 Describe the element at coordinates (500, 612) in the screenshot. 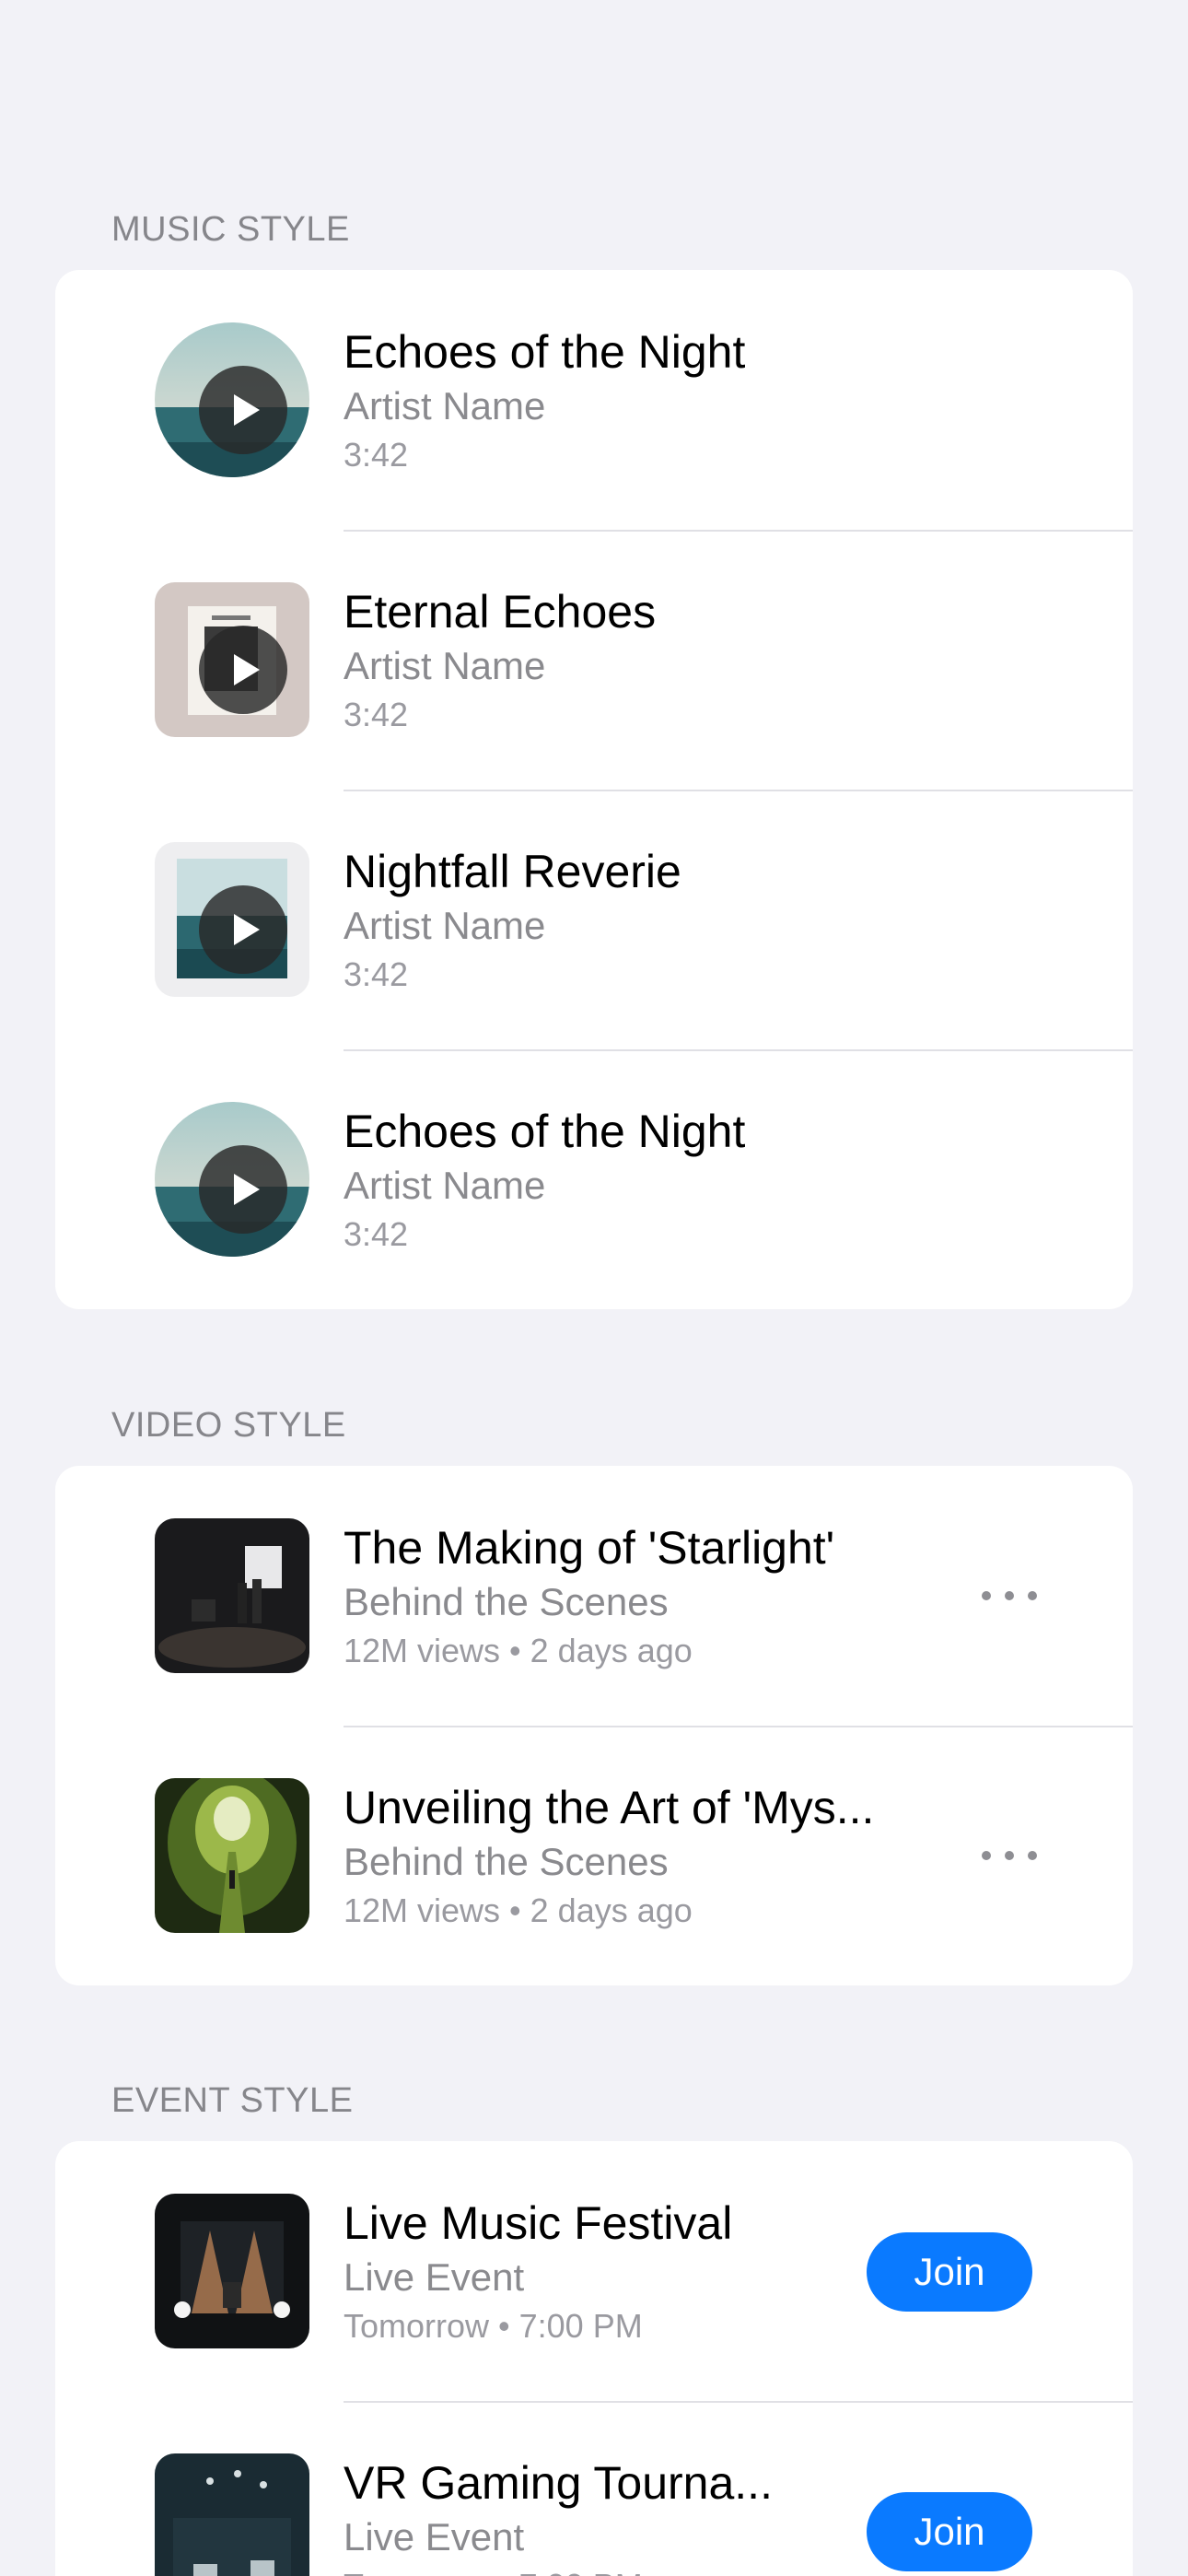

I see `track-title: Eternal Echoes` at that location.